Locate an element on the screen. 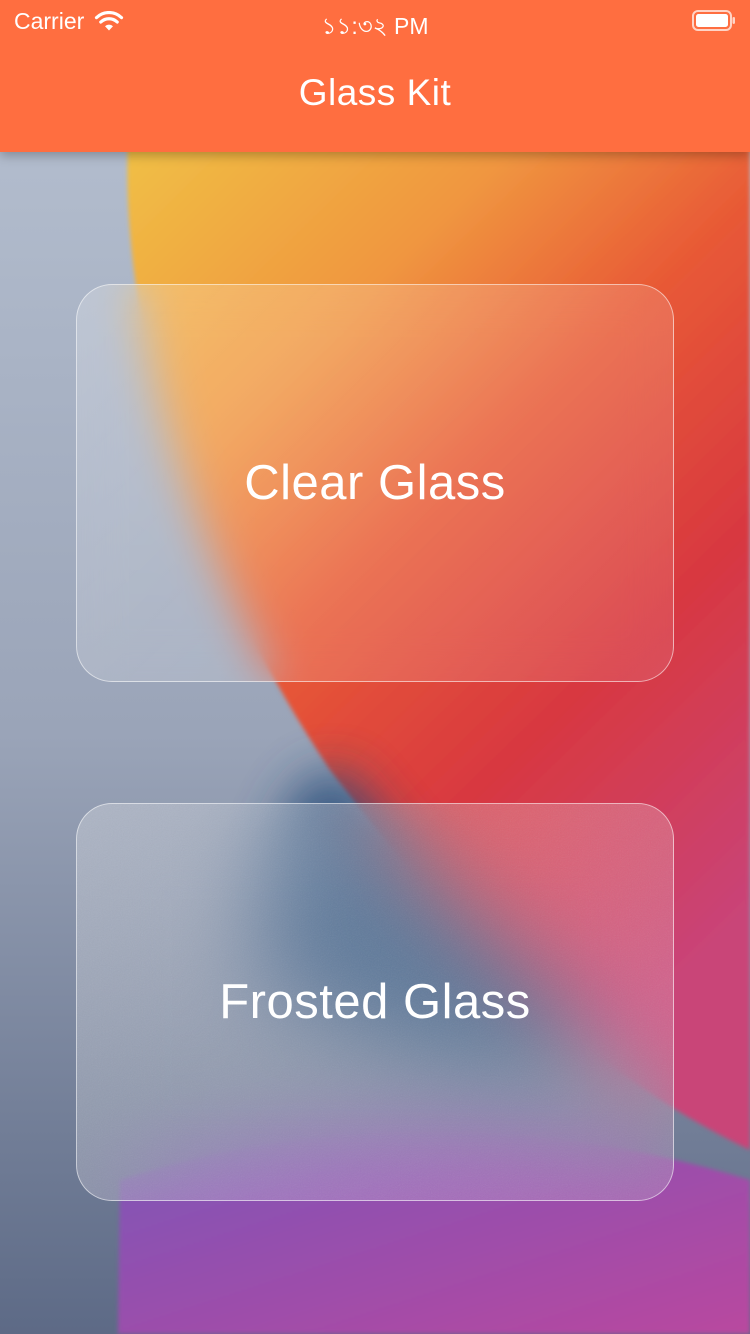  page-title: Glass Kit is located at coordinates (375, 92).